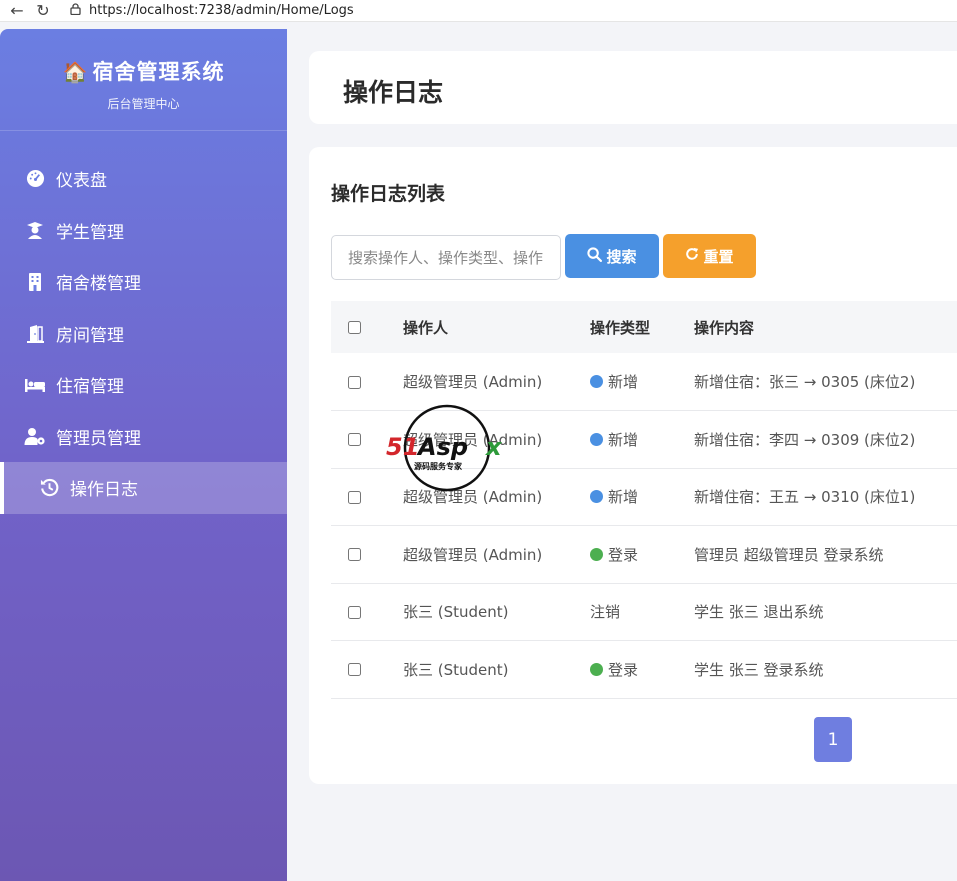 This screenshot has height=881, width=957. I want to click on sidebar-item-lodging: 住宿管理, so click(143, 385).